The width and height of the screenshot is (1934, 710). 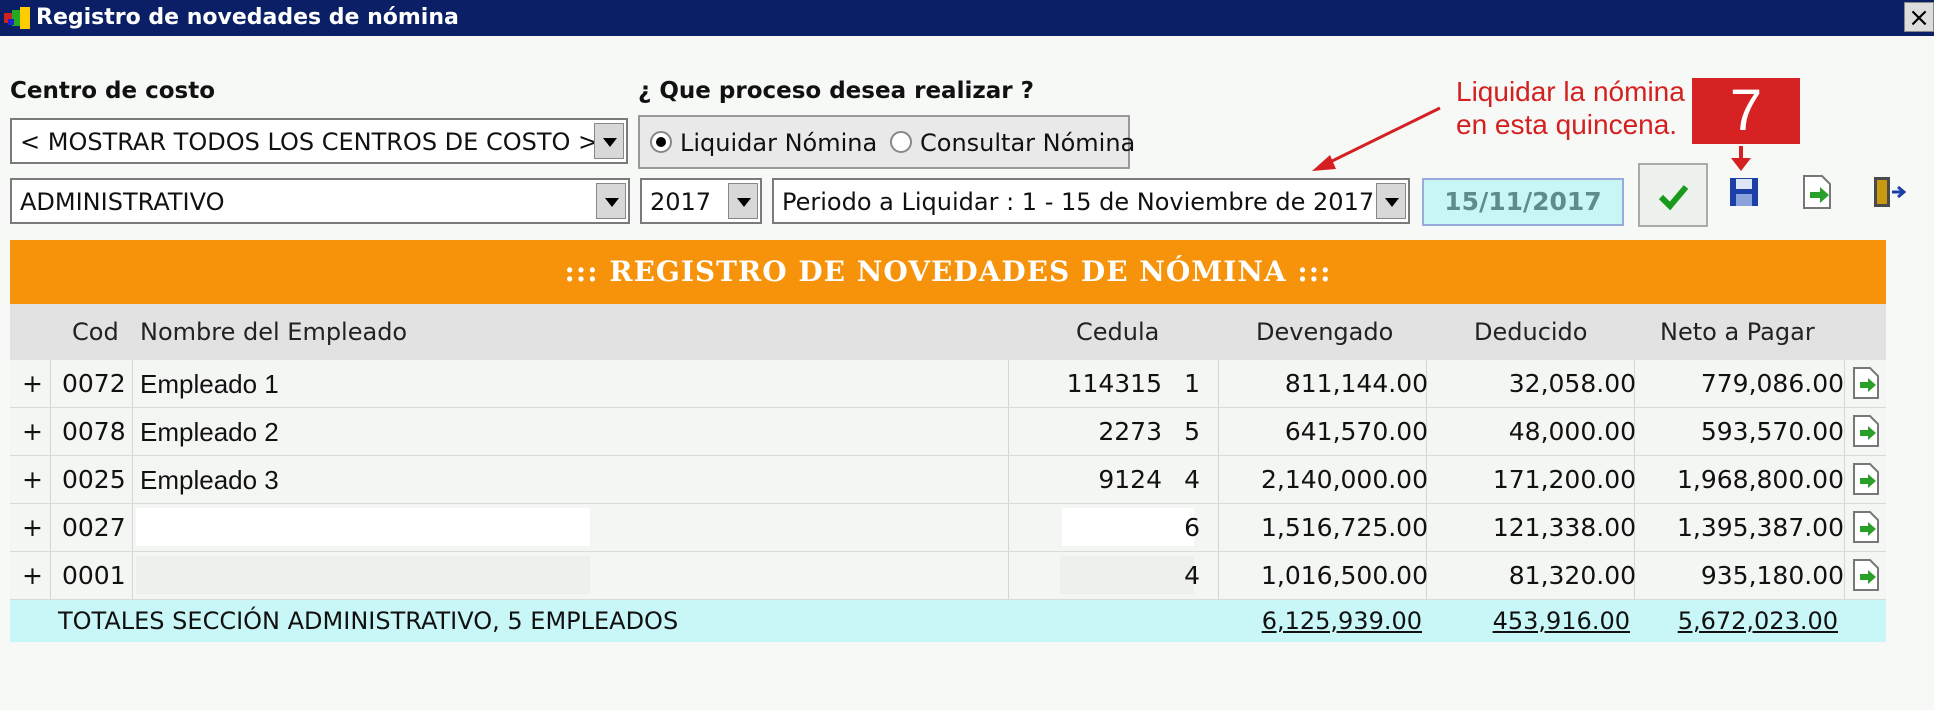 I want to click on process-label: ¿ Que proceso desea realizar ?, so click(x=836, y=91).